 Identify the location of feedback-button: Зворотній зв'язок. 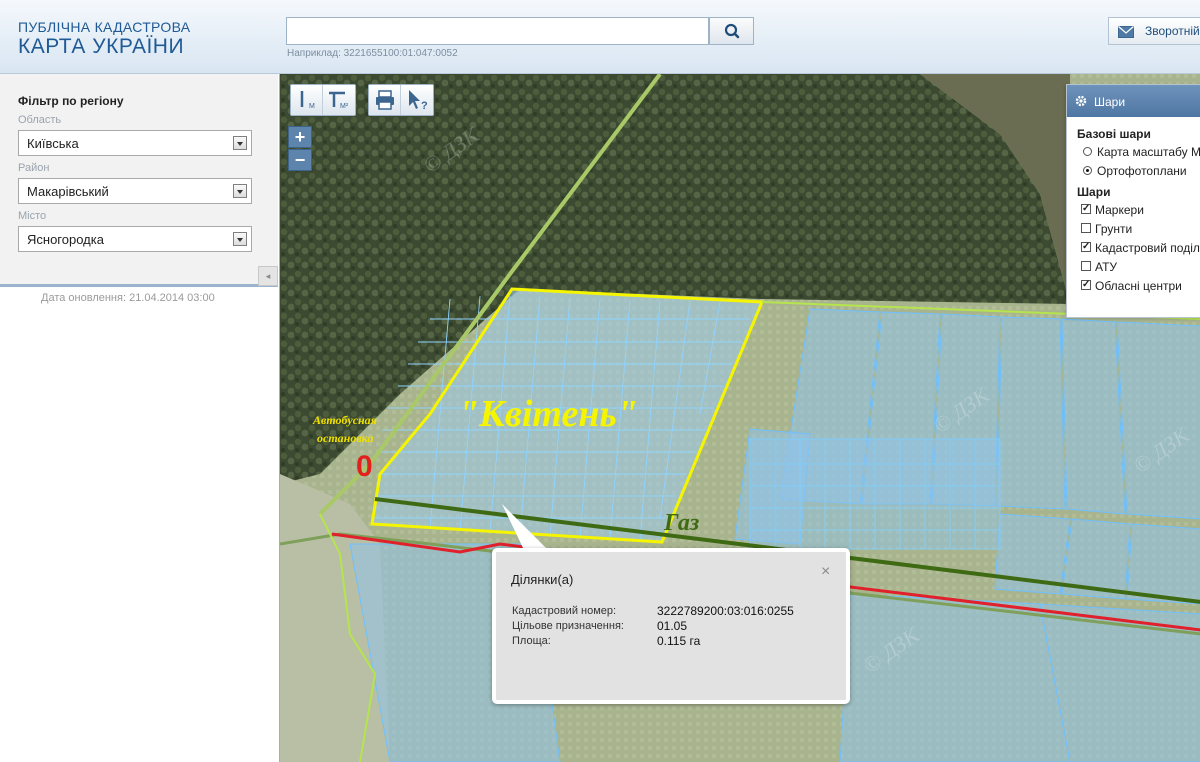
(1154, 31).